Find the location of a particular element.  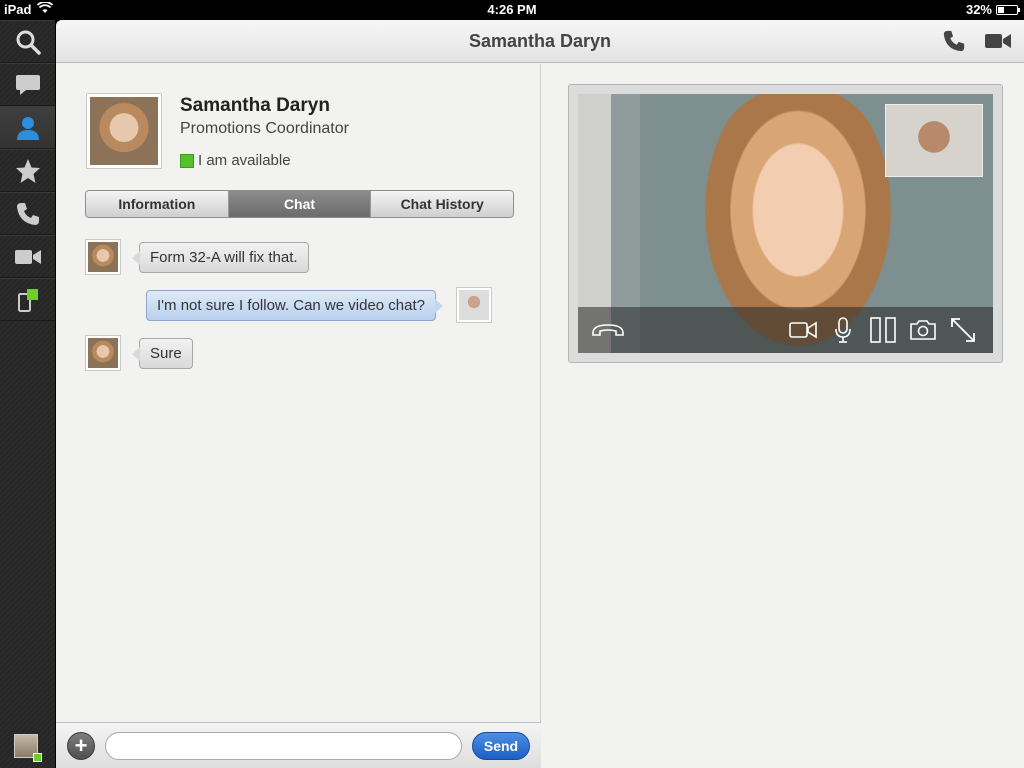

pause-icon is located at coordinates (883, 330).